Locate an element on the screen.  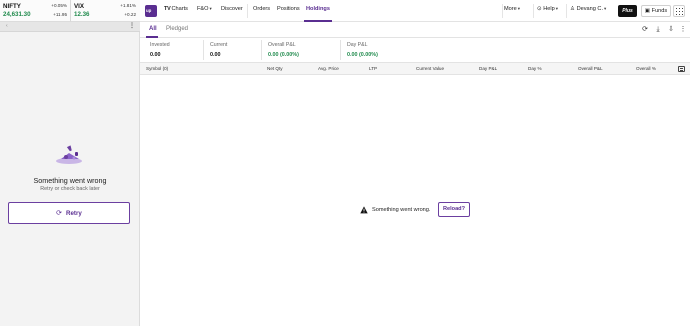
tab-pledged: Pledged is located at coordinates (177, 29).